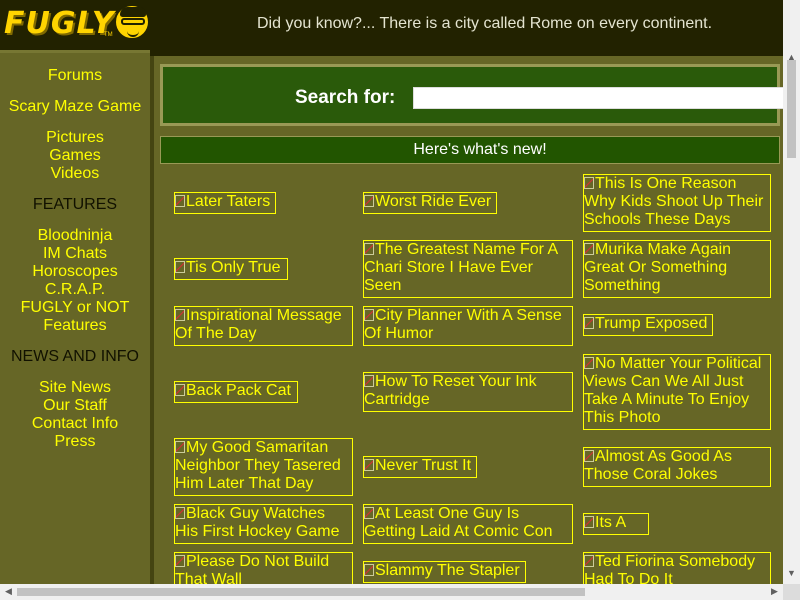 This screenshot has width=800, height=600. I want to click on sidebar-link: Press, so click(75, 442).